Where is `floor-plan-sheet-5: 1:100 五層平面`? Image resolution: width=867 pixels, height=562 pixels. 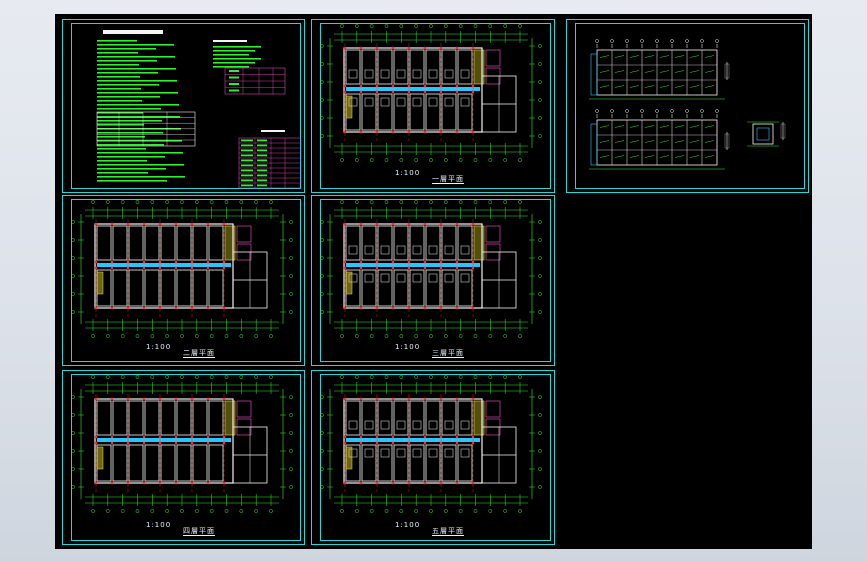
floor-plan-sheet-5: 1:100 五層平面 is located at coordinates (433, 457).